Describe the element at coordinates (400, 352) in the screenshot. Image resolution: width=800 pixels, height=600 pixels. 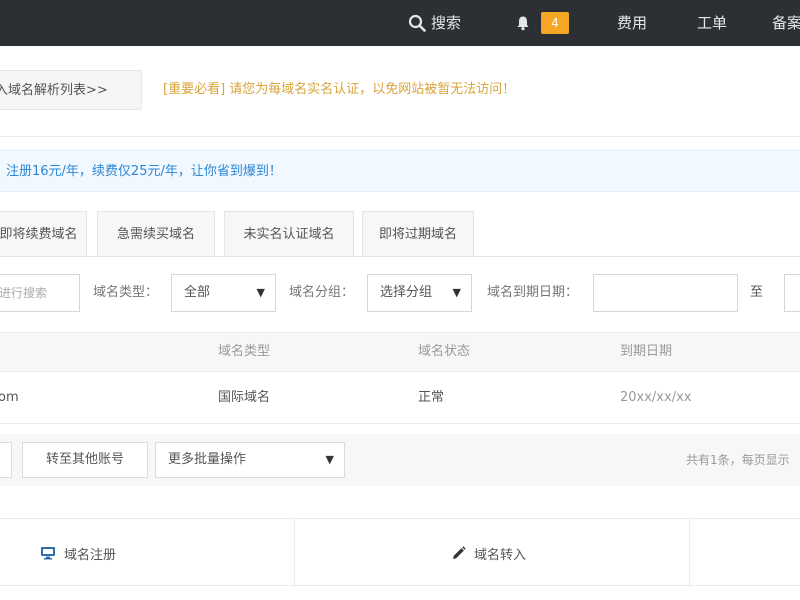
I see `table-header: 域名类型 域名状态 到期日期` at that location.